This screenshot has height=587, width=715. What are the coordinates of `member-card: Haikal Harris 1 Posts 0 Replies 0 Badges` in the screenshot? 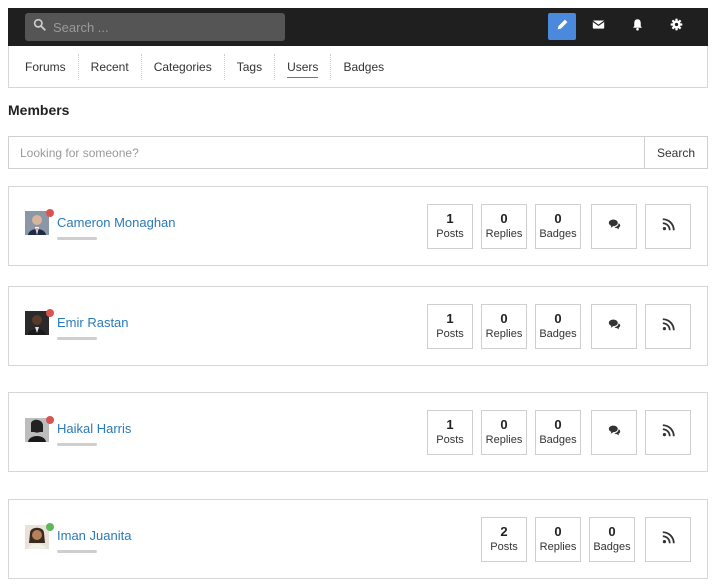 It's located at (358, 432).